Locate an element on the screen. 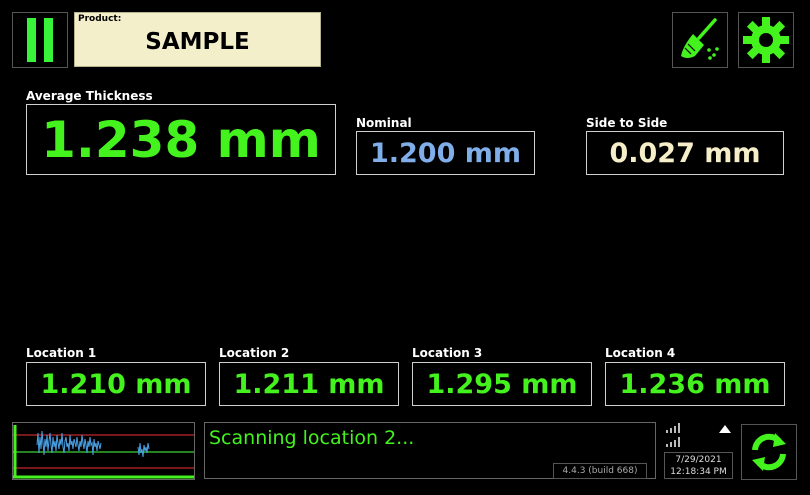  product-label: Product: is located at coordinates (100, 19).